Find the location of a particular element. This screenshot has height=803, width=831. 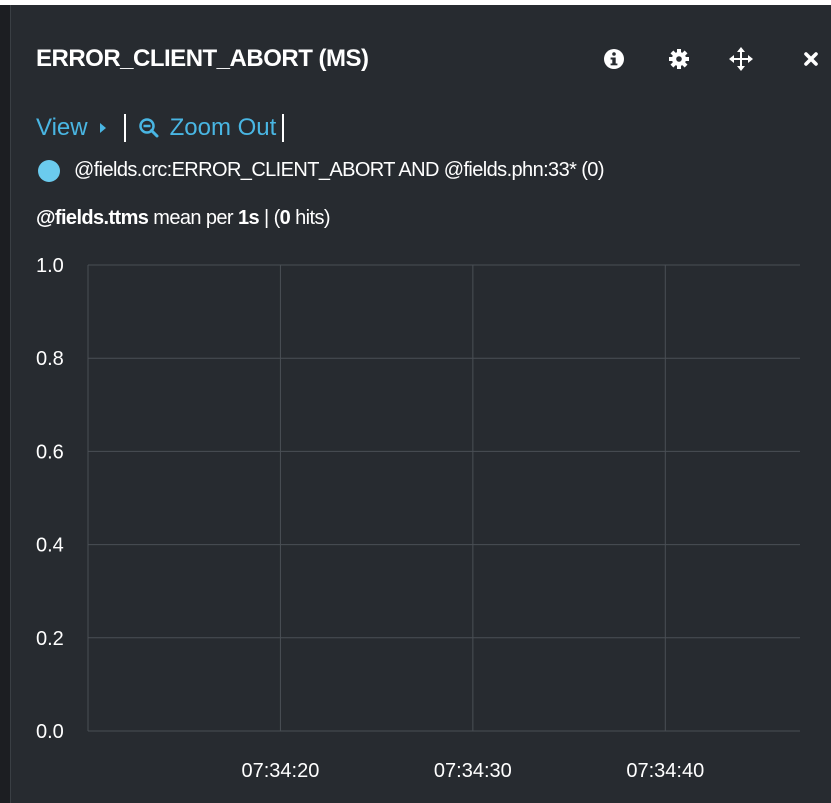

y-axis: 0.0 0.2 0.4 0.6 0.8 1.0 is located at coordinates (50, 499).